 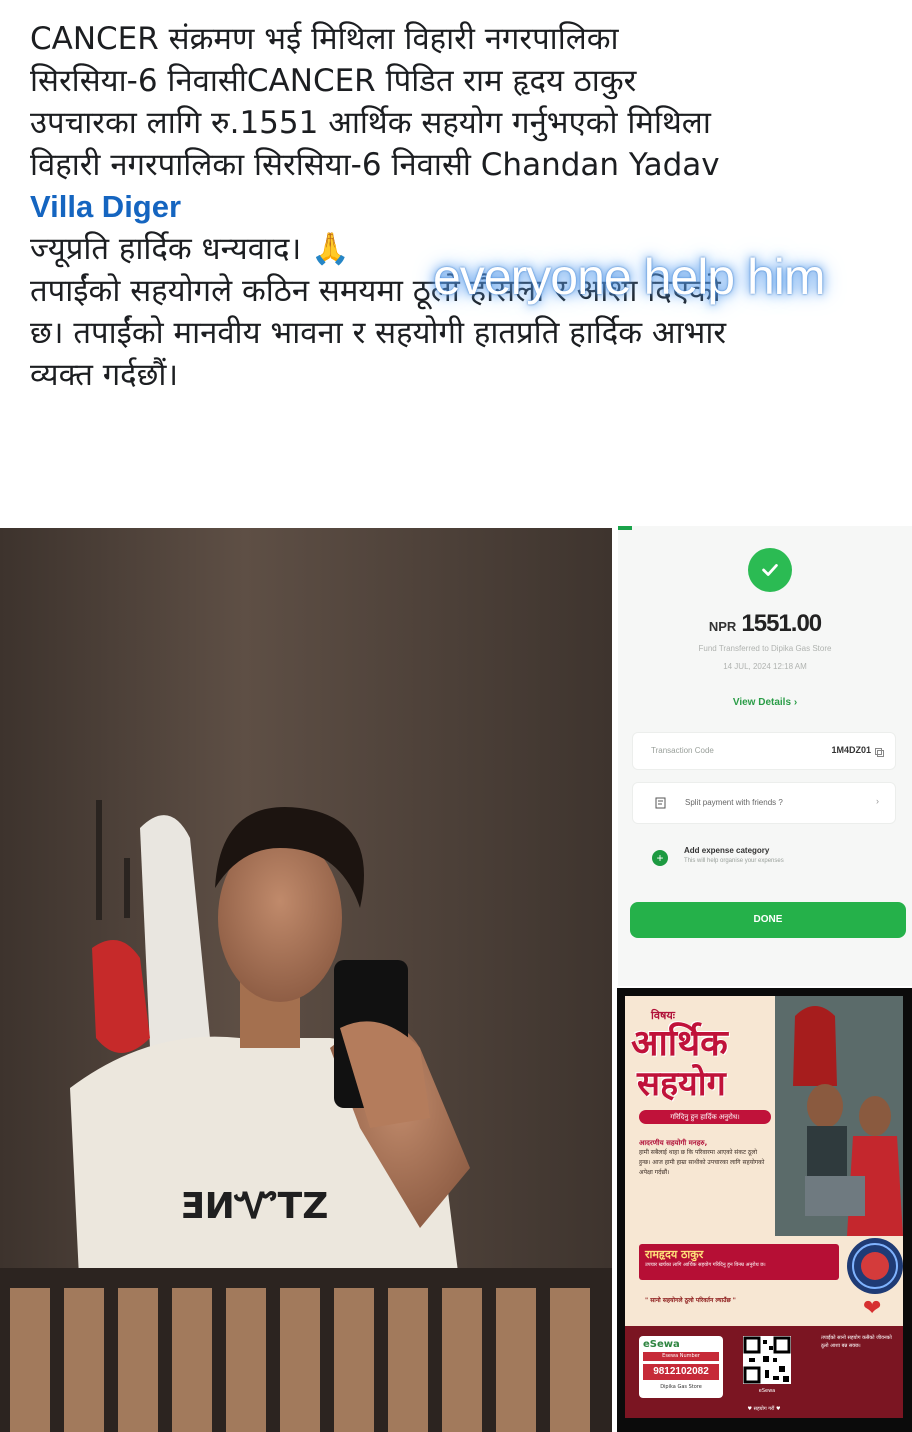 I want to click on poster-patient-name: रामहृदय ठाकुर, so click(x=674, y=1254).